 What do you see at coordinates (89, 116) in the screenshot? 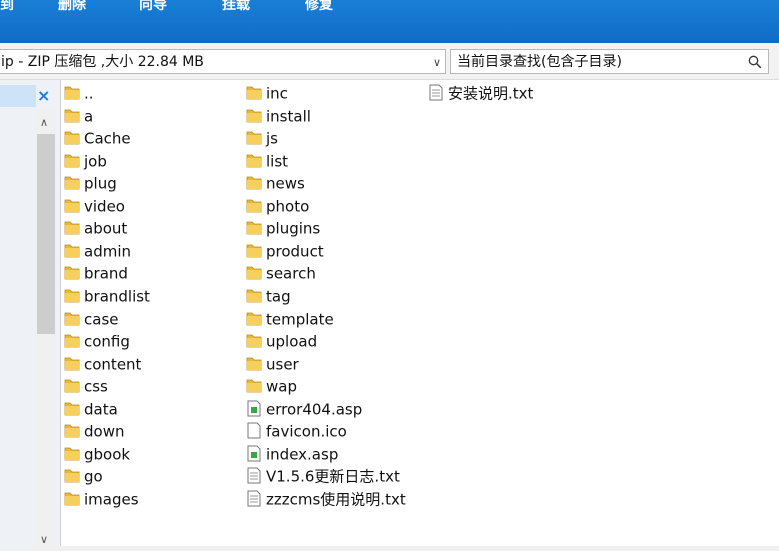
I see `file-name: a` at bounding box center [89, 116].